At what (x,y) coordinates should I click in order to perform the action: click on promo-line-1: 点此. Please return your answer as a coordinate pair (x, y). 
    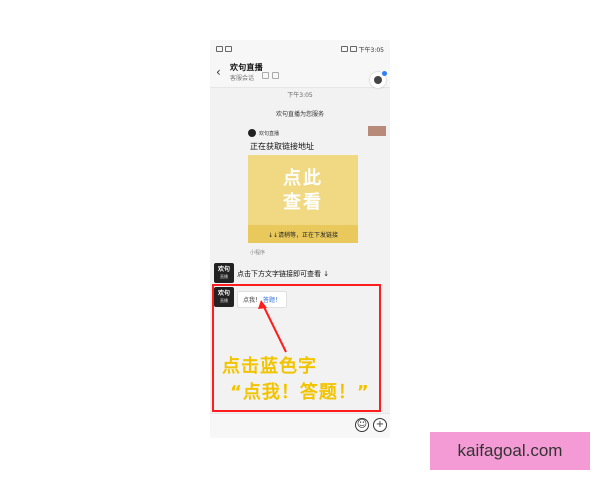
    Looking at the image, I should click on (303, 178).